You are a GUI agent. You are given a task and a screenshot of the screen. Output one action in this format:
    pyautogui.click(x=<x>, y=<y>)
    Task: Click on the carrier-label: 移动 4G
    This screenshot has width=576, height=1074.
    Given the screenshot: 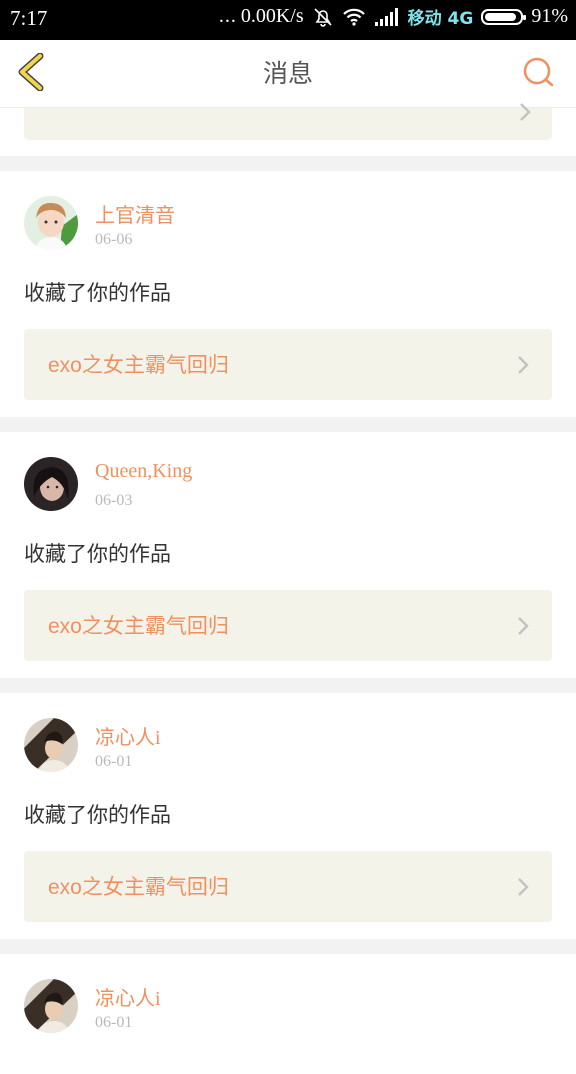 What is the action you would take?
    pyautogui.click(x=440, y=19)
    